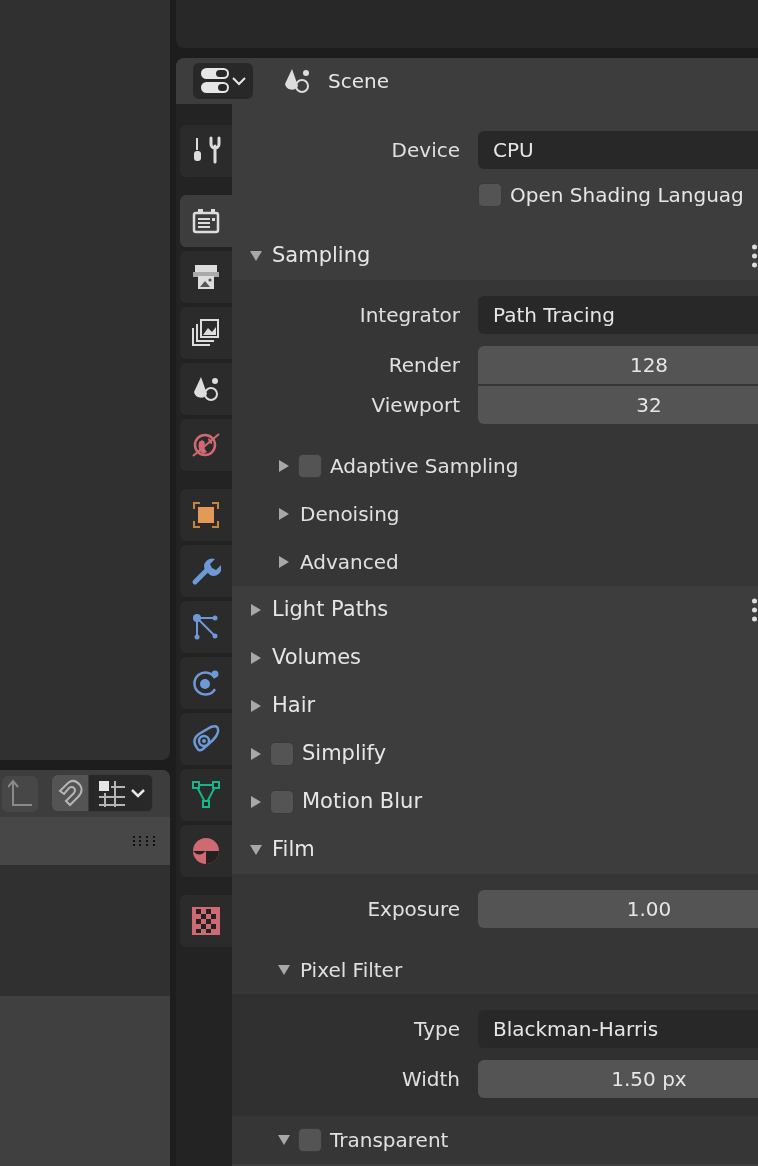 The width and height of the screenshot is (758, 1166). I want to click on wrench-icon, so click(206, 571).